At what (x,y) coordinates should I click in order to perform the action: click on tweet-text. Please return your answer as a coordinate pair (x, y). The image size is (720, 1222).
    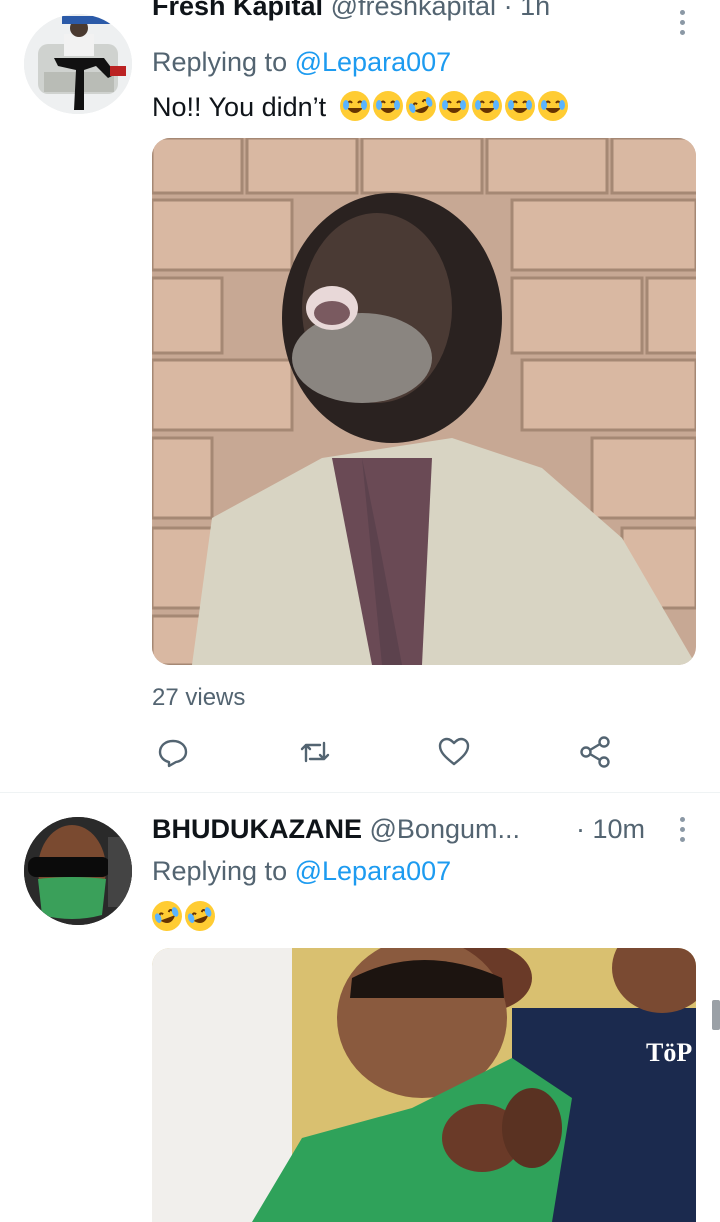
    Looking at the image, I should click on (183, 916).